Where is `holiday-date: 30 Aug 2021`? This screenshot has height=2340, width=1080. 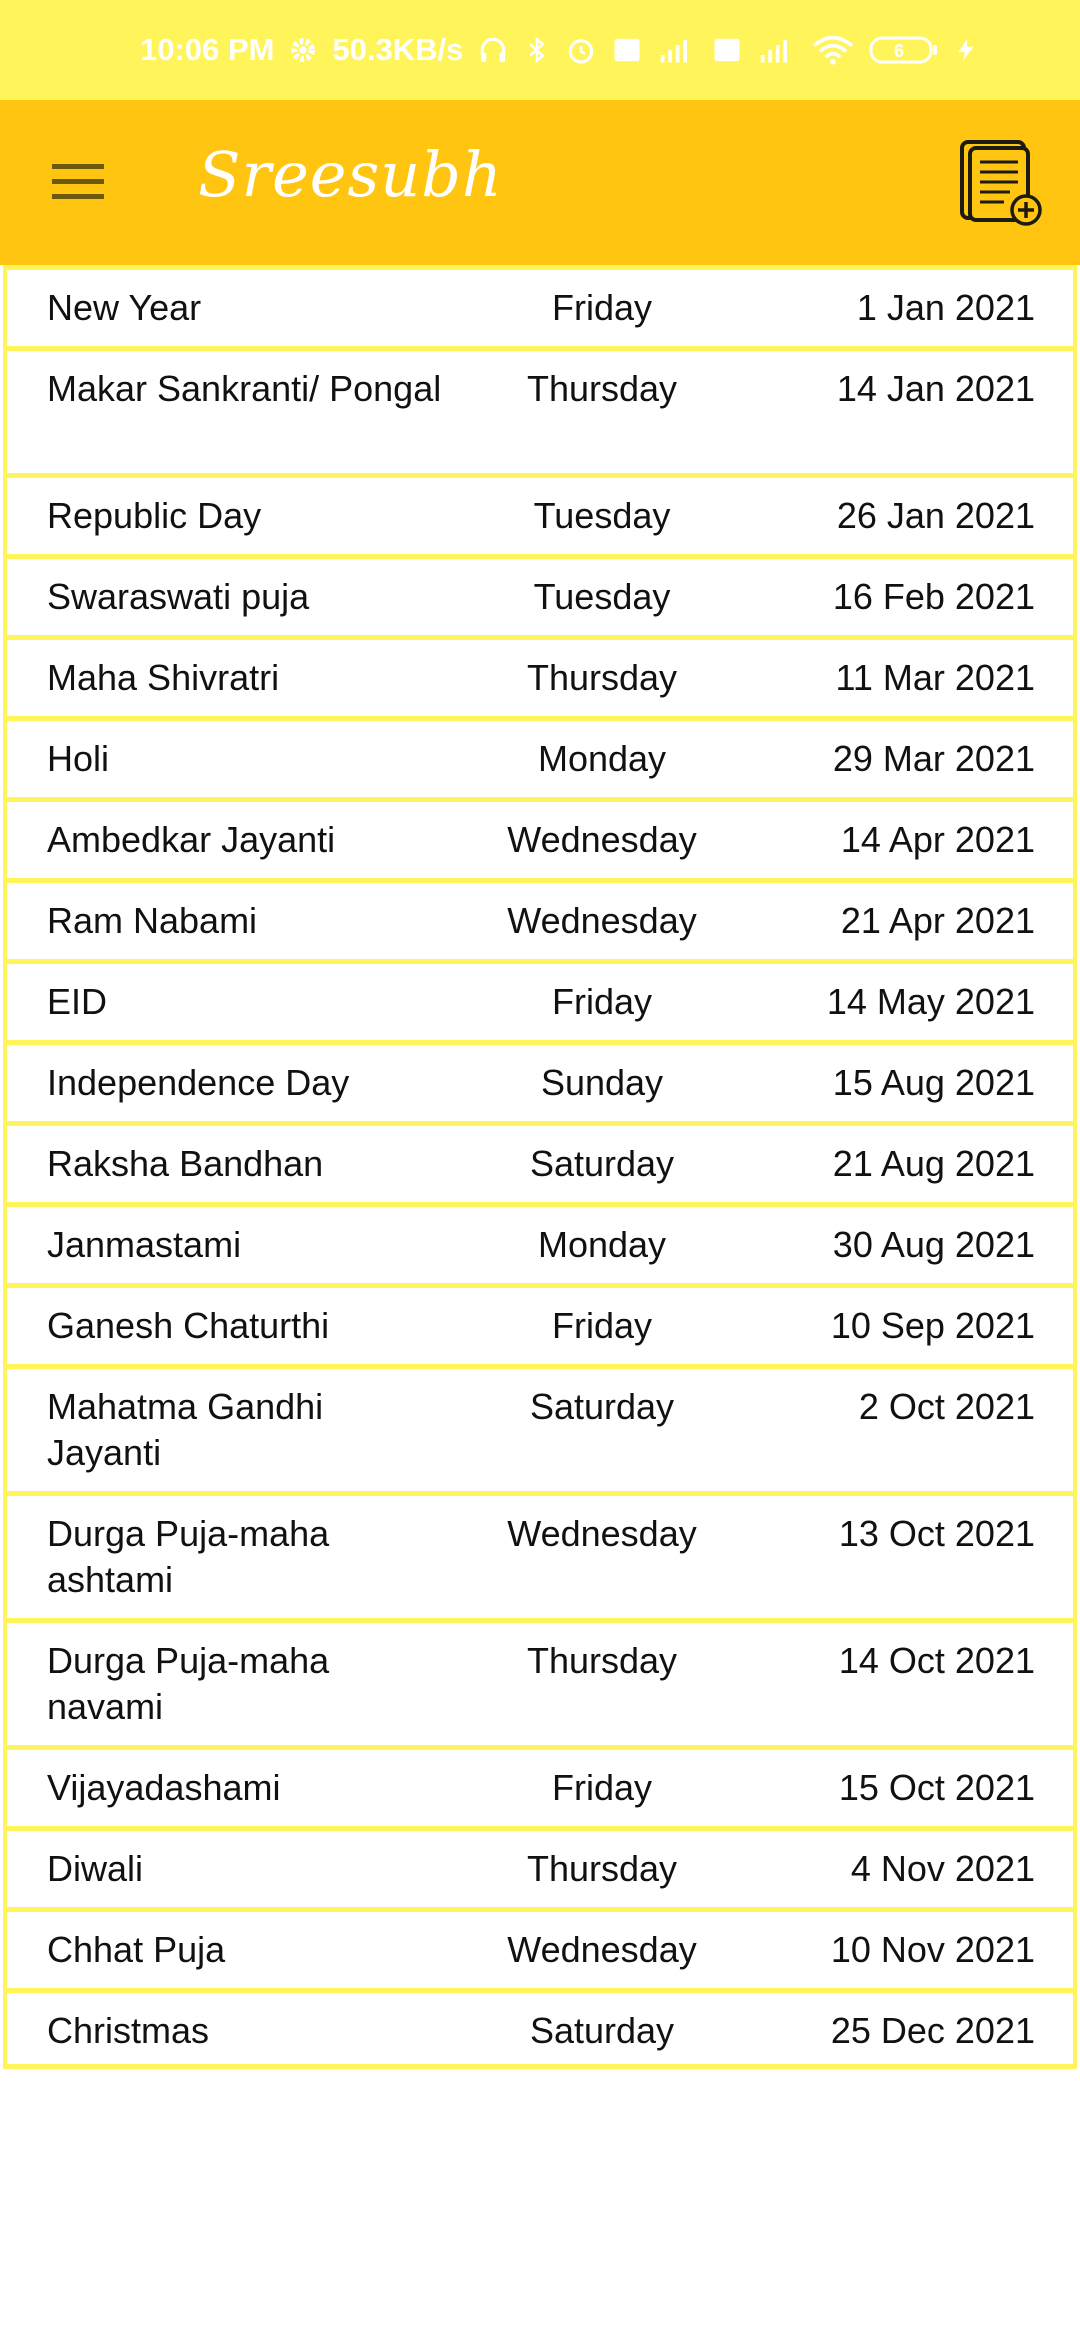
holiday-date: 30 Aug 2021 is located at coordinates (933, 1244).